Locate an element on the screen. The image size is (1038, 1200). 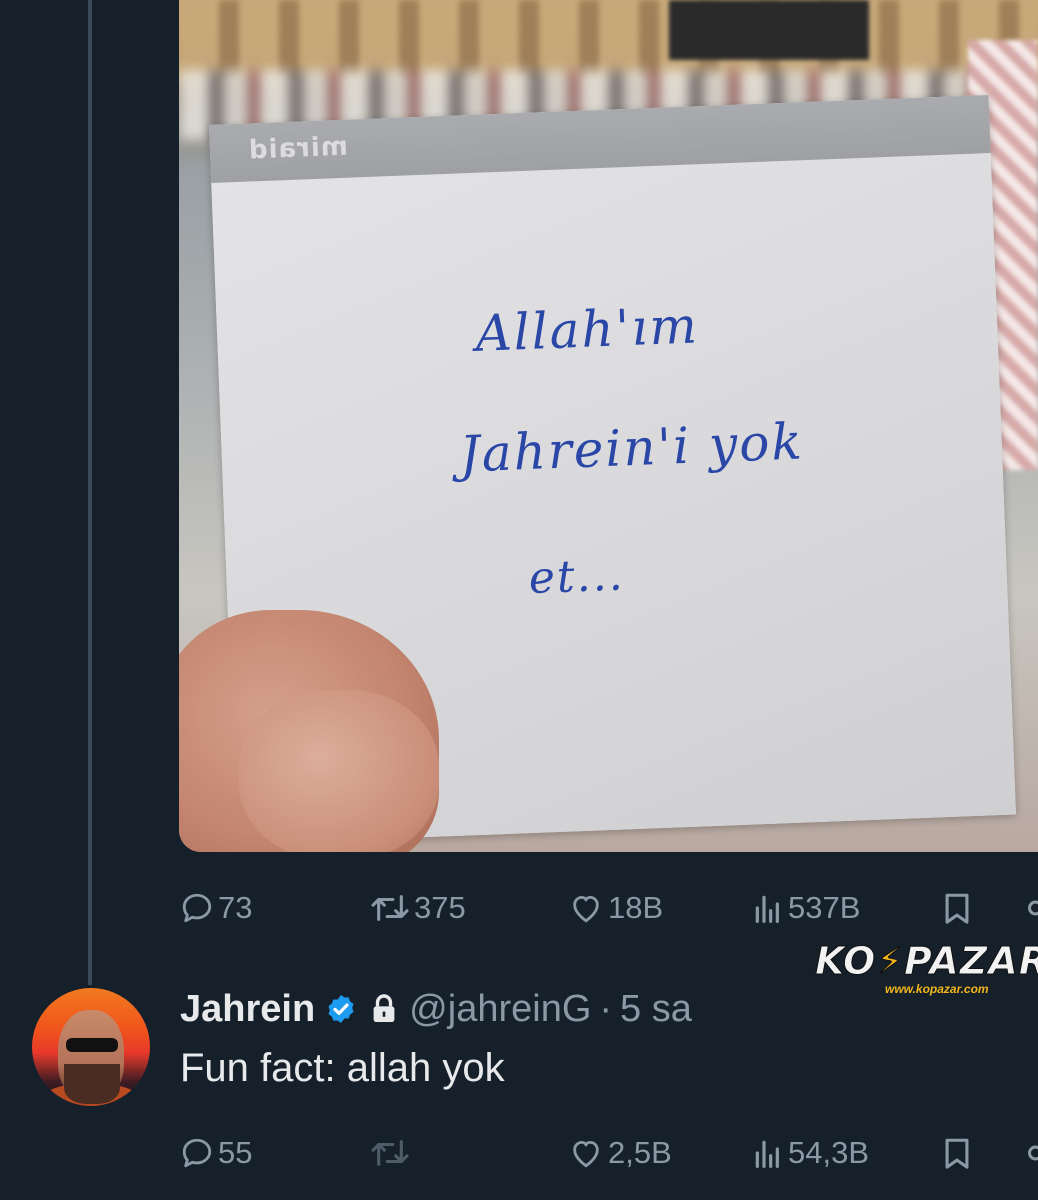
avatar-sunglasses is located at coordinates (92, 1045).